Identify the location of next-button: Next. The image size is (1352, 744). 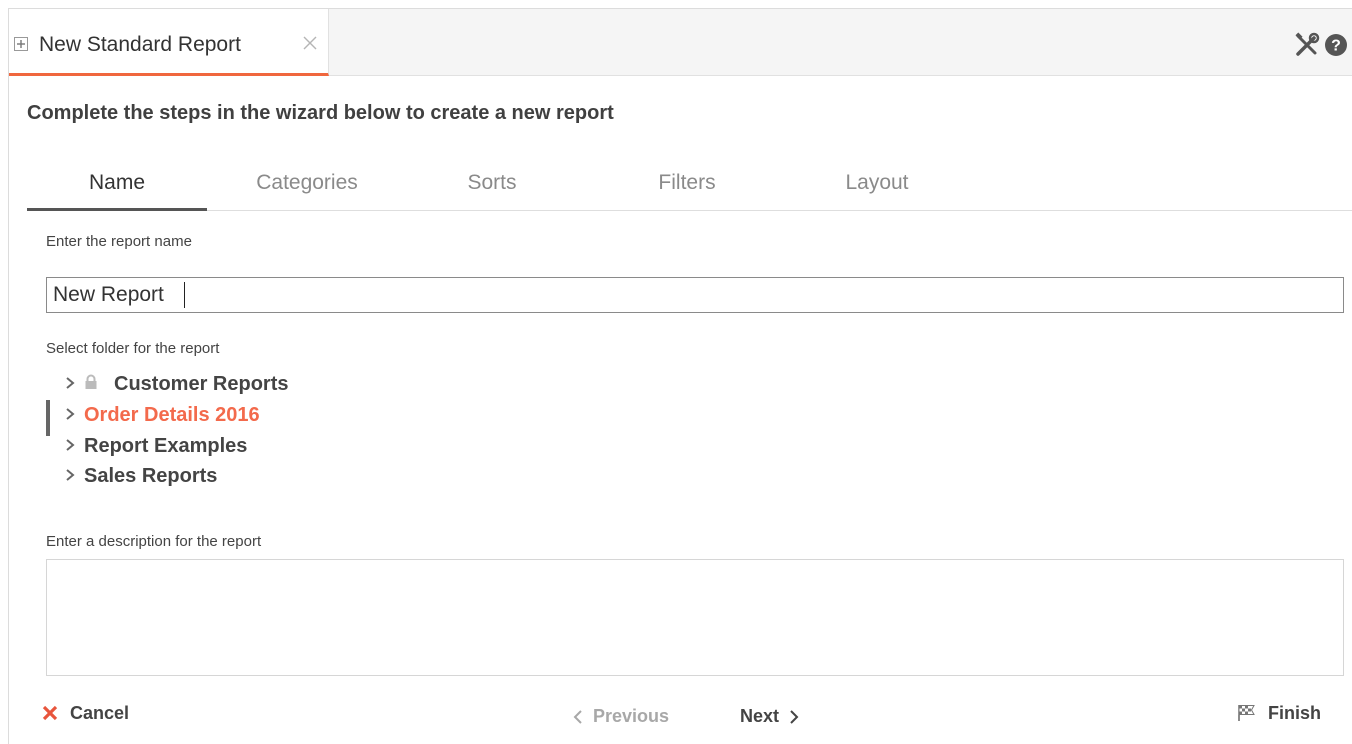
(770, 716).